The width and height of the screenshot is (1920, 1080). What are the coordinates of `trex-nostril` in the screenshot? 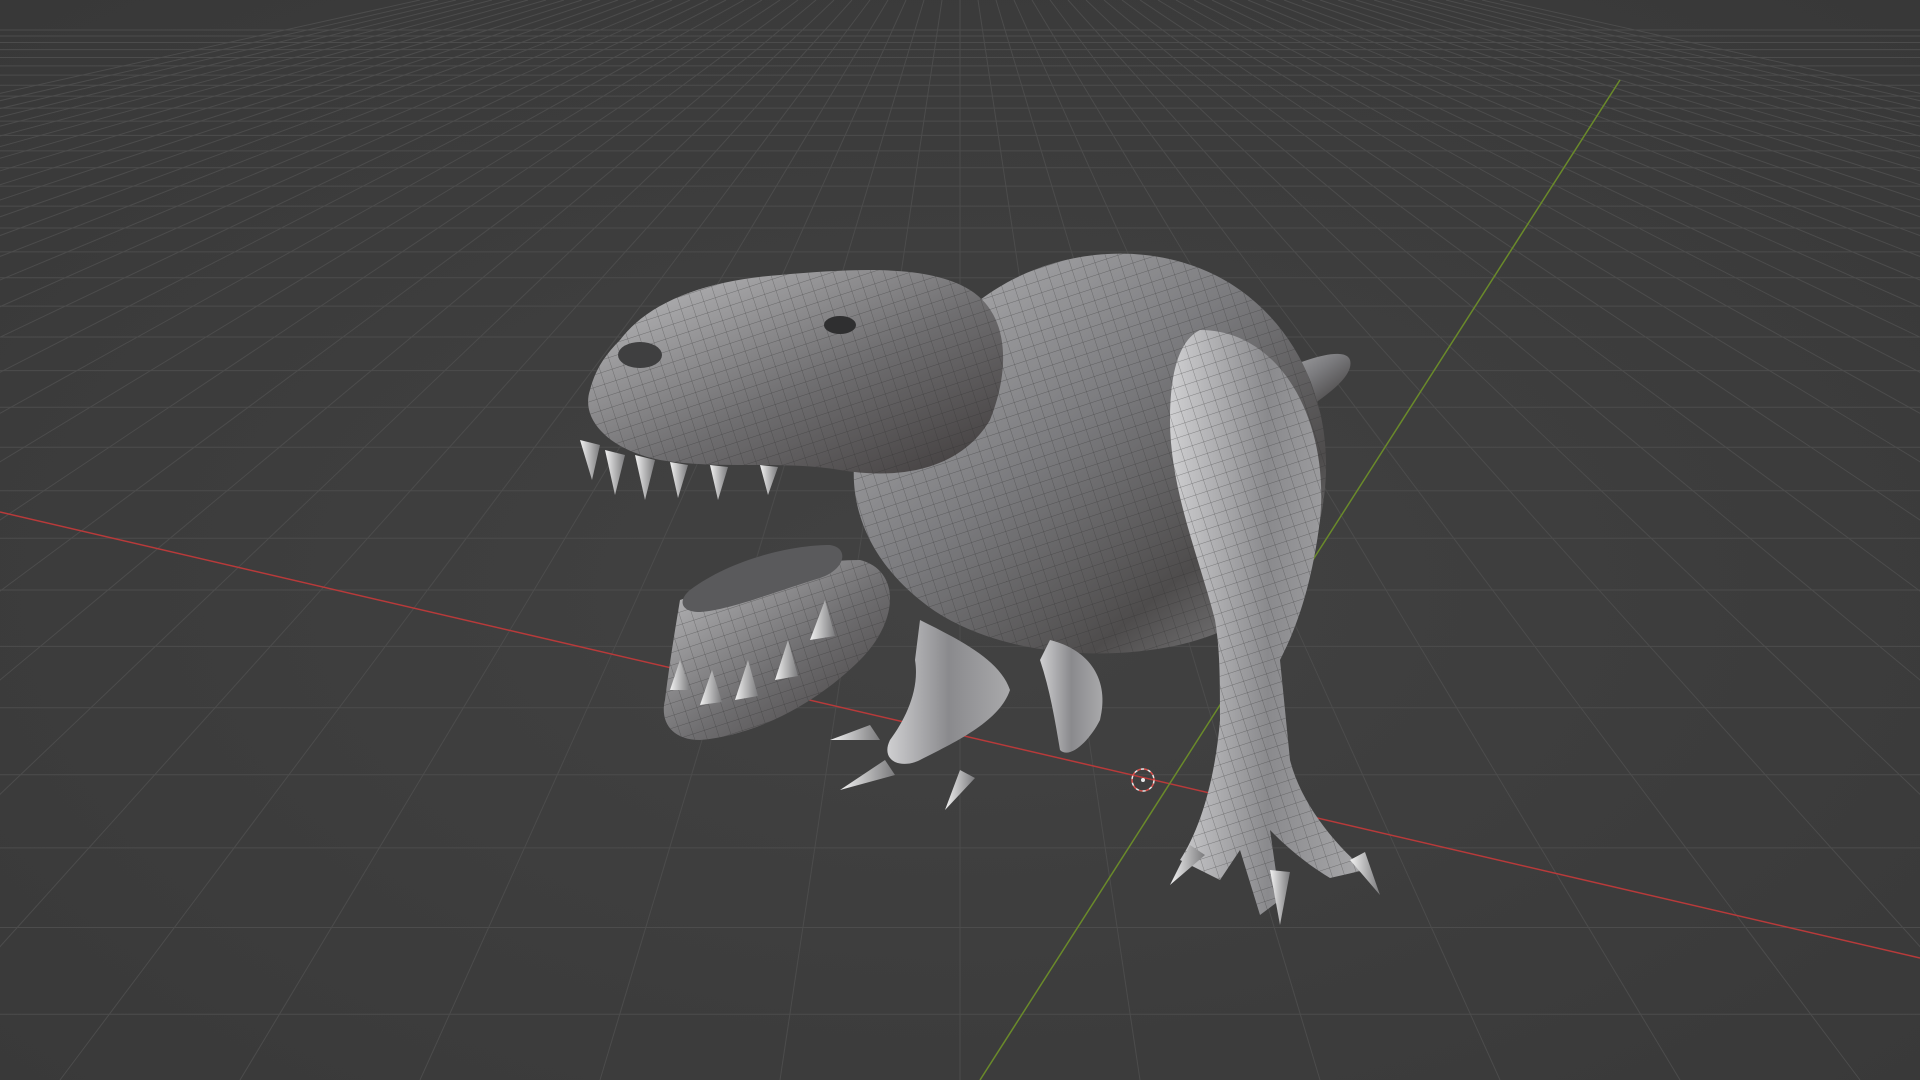 It's located at (640, 355).